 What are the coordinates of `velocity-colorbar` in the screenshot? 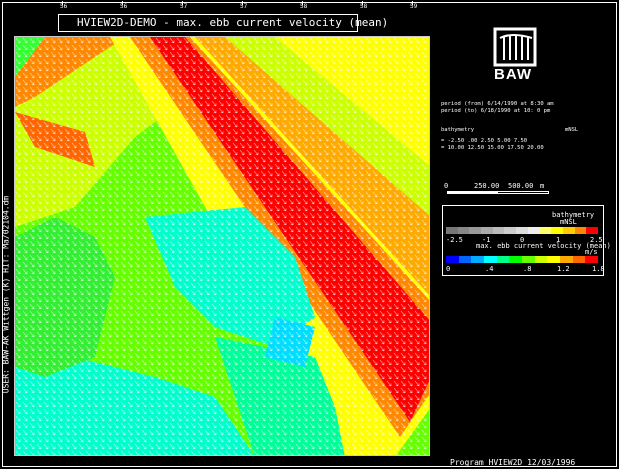 It's located at (522, 259).